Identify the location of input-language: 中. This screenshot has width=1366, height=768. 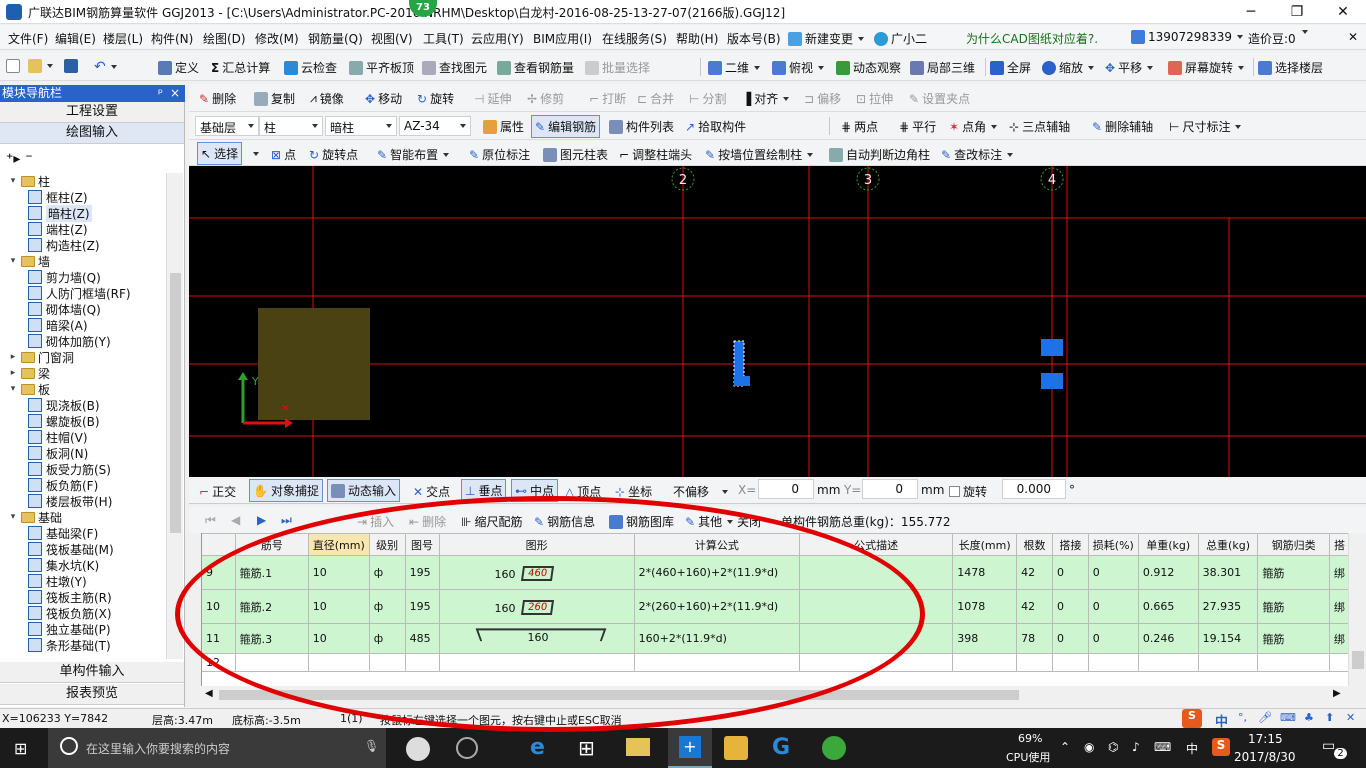
(1192, 748).